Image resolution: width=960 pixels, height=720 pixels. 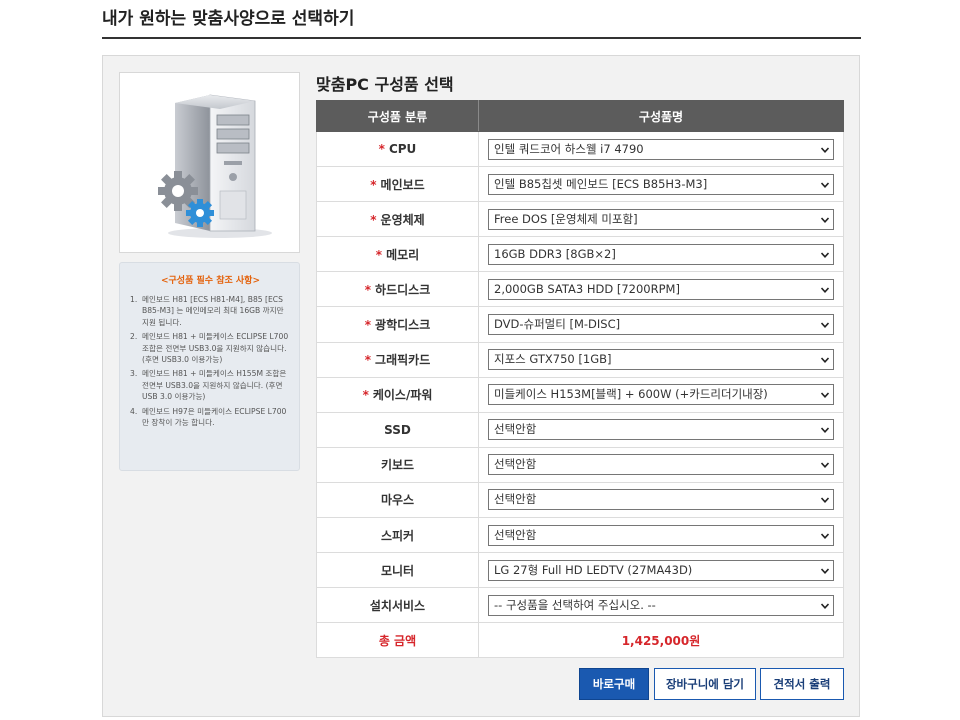 I want to click on note-number: 4., so click(x=134, y=411).